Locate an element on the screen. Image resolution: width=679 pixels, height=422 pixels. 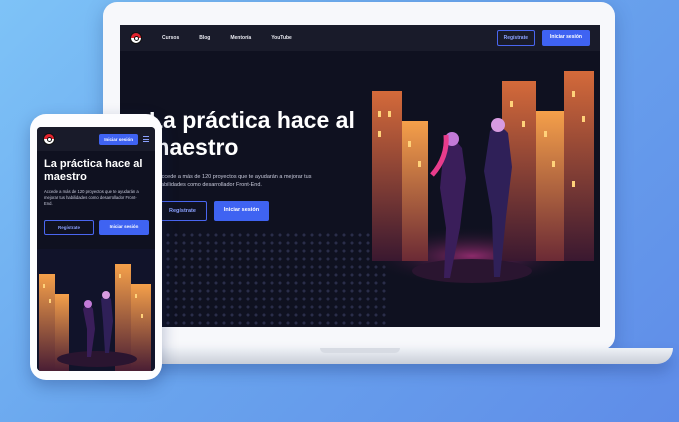
phone-register-button: Regístrate is located at coordinates (69, 227).